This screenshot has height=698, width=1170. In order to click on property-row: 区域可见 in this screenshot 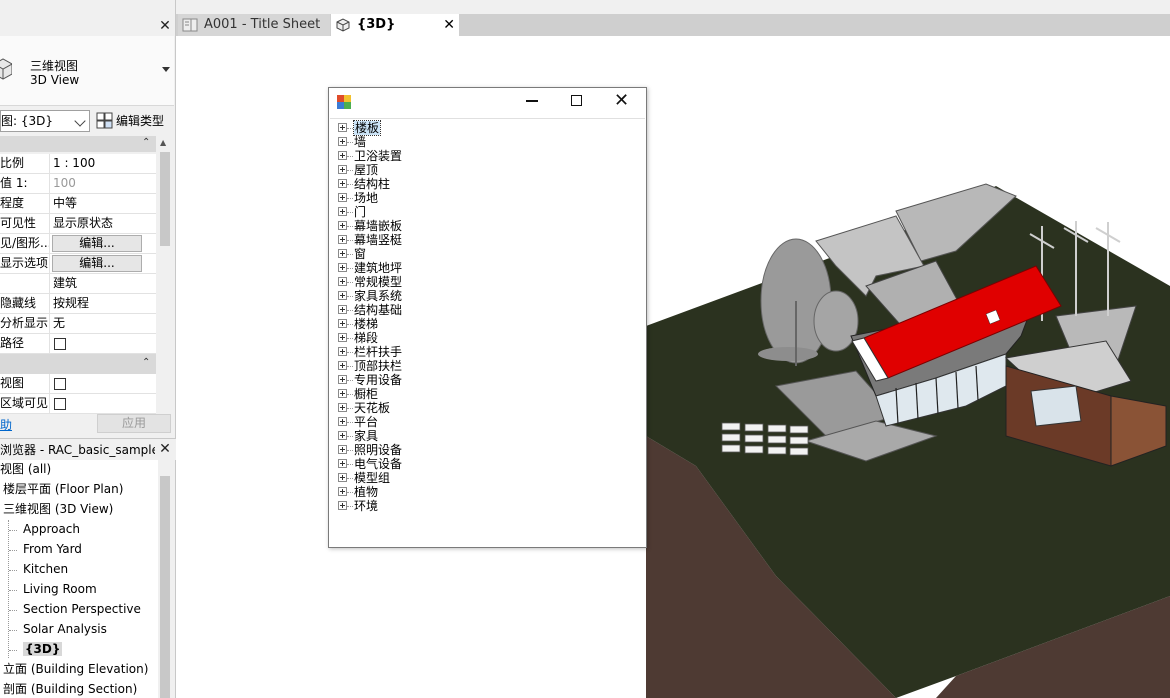, I will do `click(78, 404)`.